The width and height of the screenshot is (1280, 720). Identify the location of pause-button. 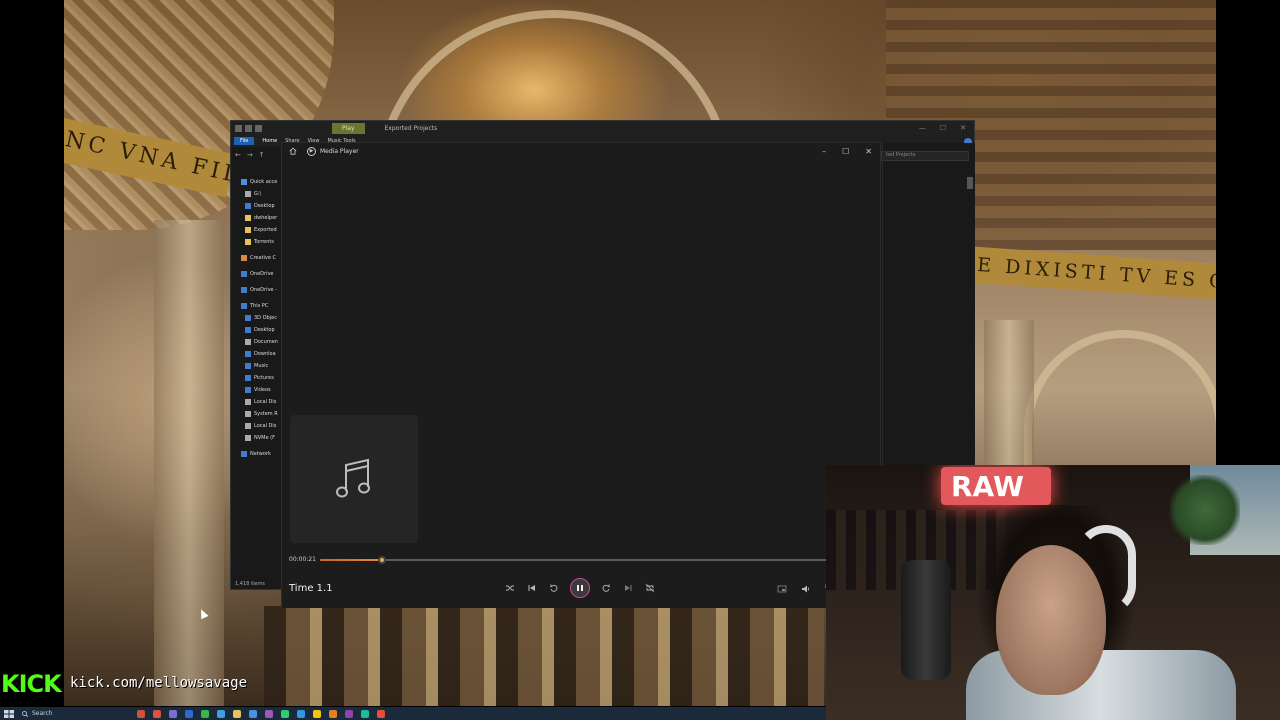
(580, 588).